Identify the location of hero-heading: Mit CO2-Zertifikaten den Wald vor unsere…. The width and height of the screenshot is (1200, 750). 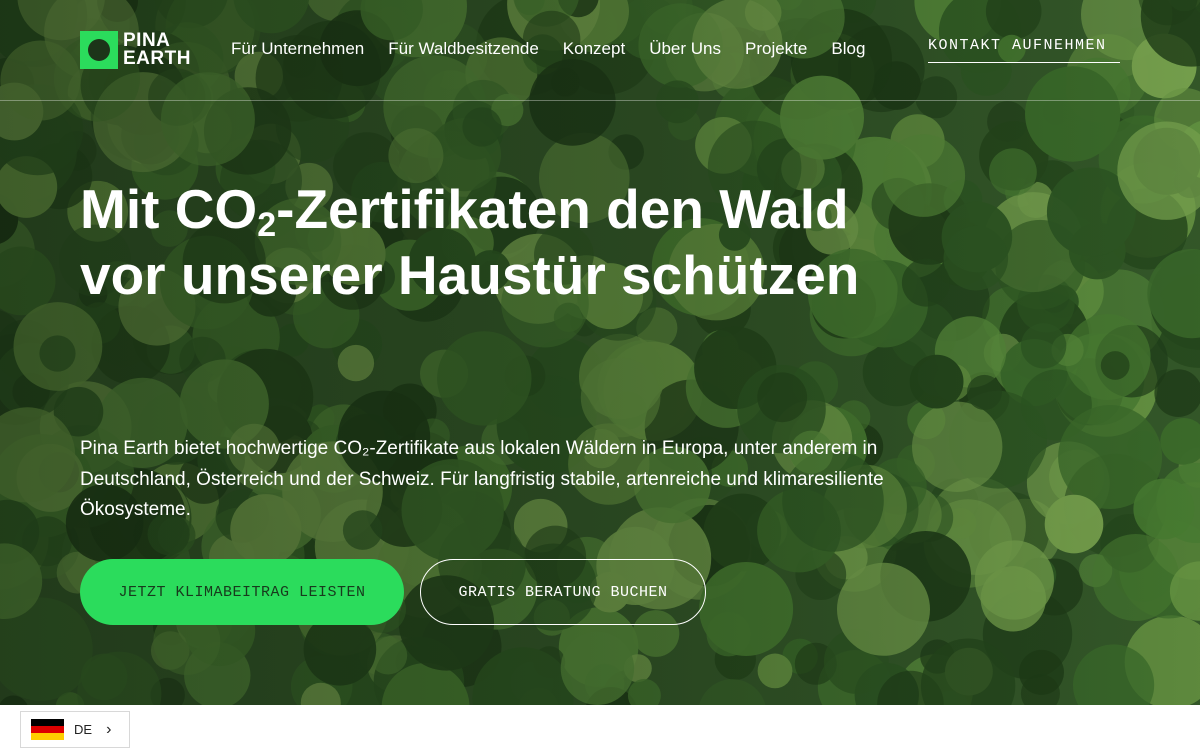
(480, 242).